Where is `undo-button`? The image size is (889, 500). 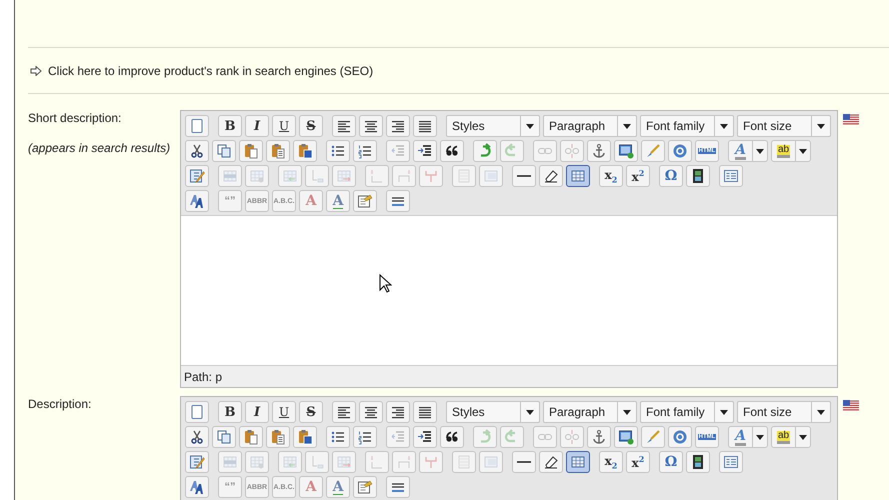 undo-button is located at coordinates (485, 151).